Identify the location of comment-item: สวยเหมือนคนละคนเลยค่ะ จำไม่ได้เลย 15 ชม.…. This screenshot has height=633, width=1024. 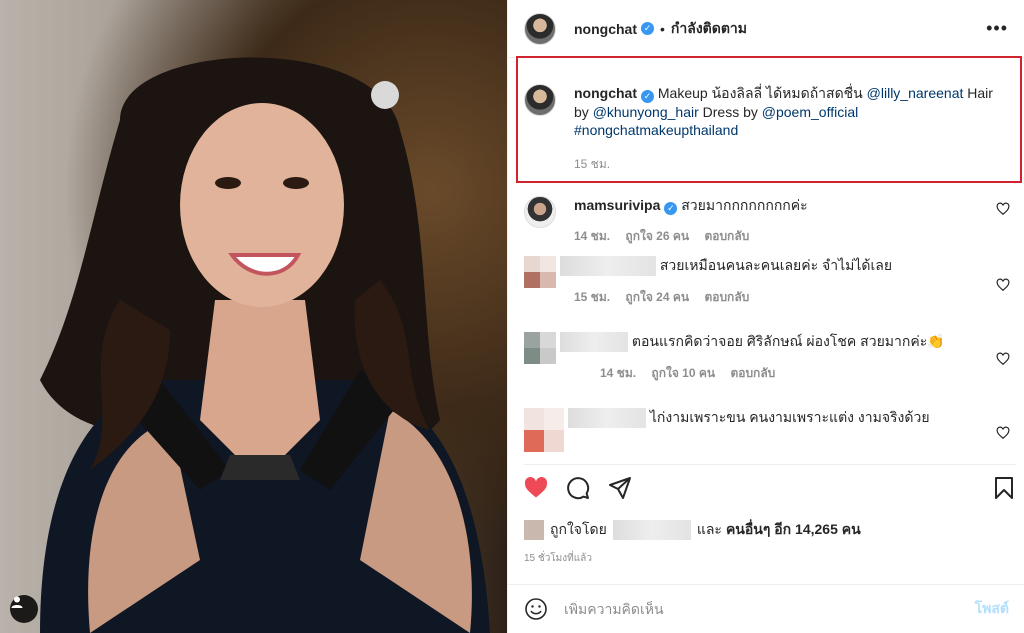
(769, 281).